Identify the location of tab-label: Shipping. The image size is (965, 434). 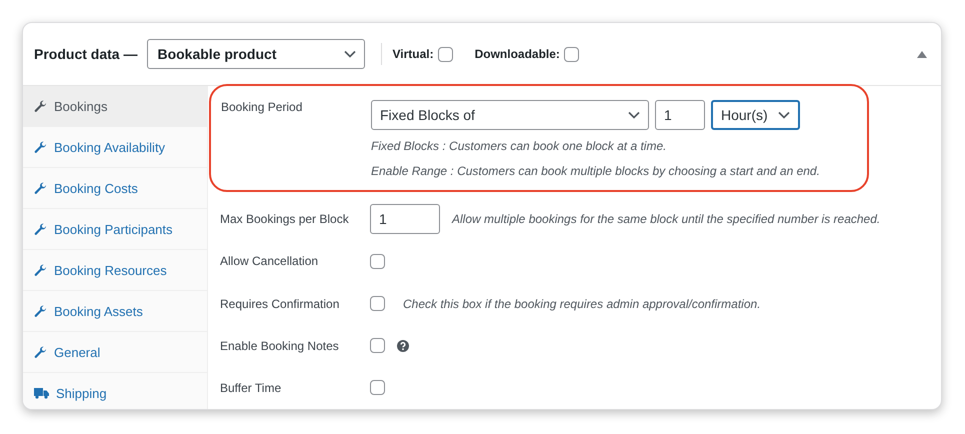
(81, 393).